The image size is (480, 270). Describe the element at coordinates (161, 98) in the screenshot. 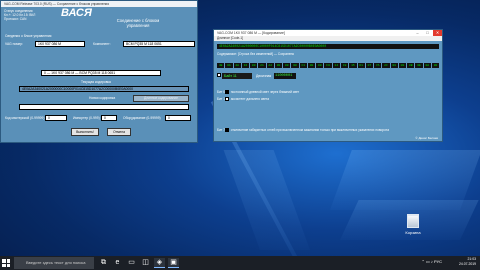

I see `long-coding-button: Длинное кодирование` at that location.